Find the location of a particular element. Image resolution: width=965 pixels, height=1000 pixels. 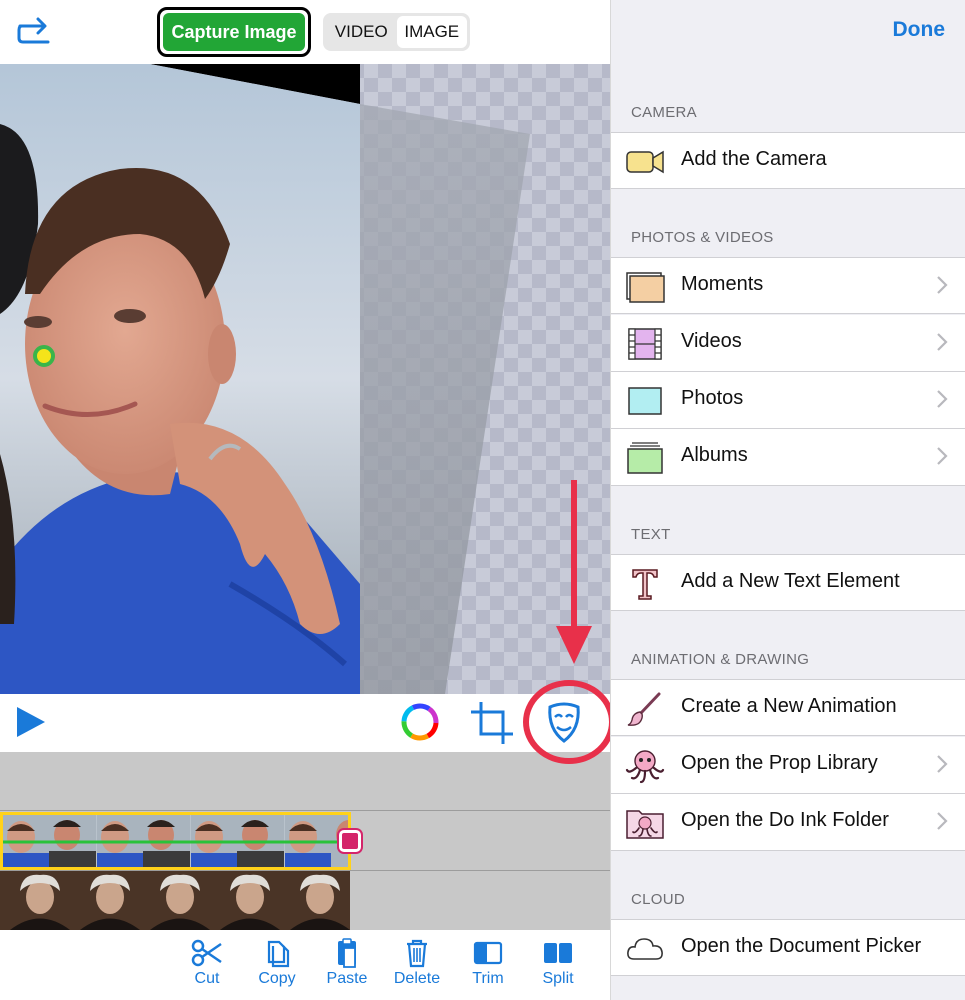

prop-library-row: Open the Prop Library is located at coordinates (788, 765).